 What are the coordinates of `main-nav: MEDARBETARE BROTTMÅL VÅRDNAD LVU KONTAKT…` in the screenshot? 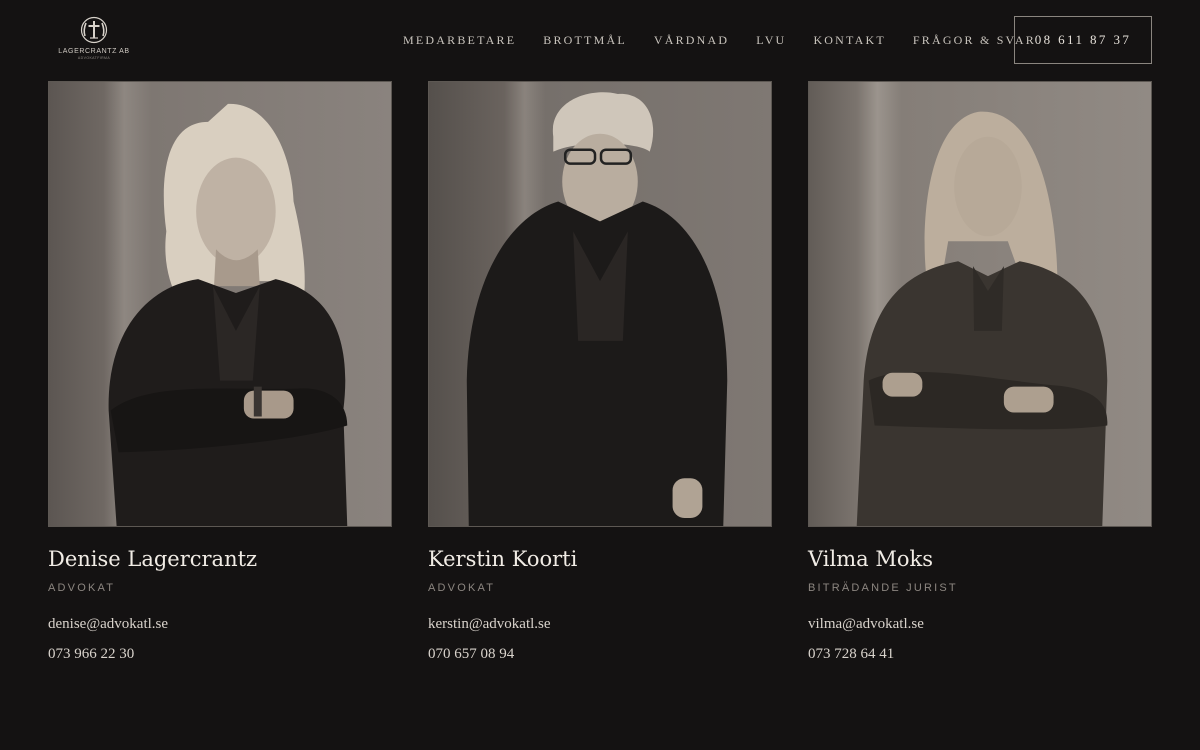 It's located at (719, 40).